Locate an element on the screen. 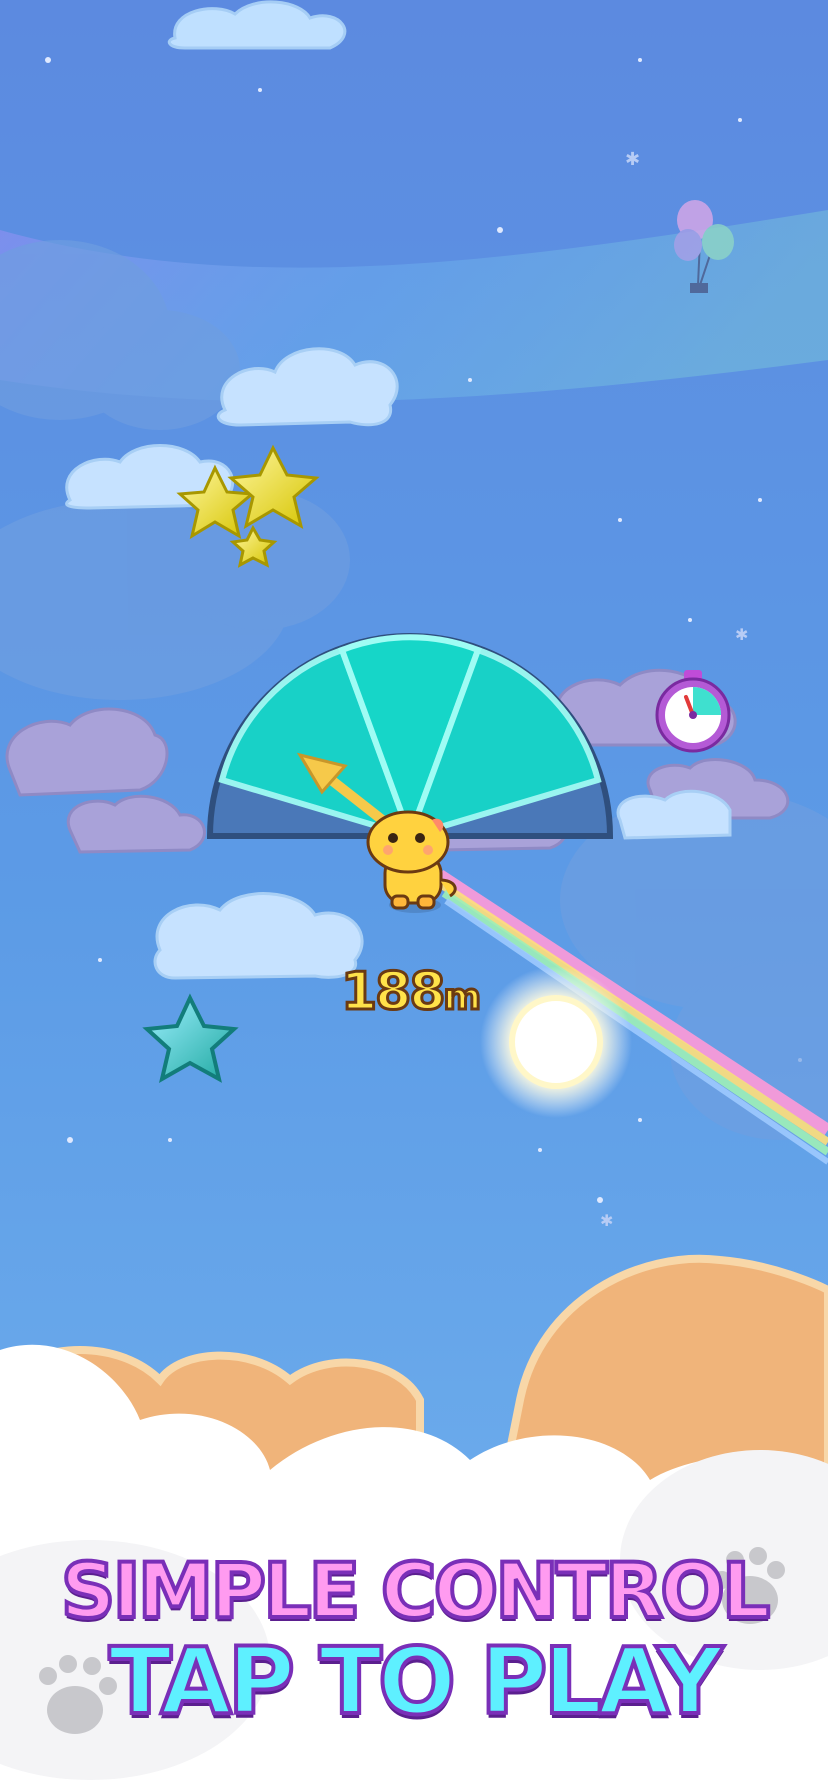 The height and width of the screenshot is (1792, 828). distance-readout: 188m is located at coordinates (410, 992).